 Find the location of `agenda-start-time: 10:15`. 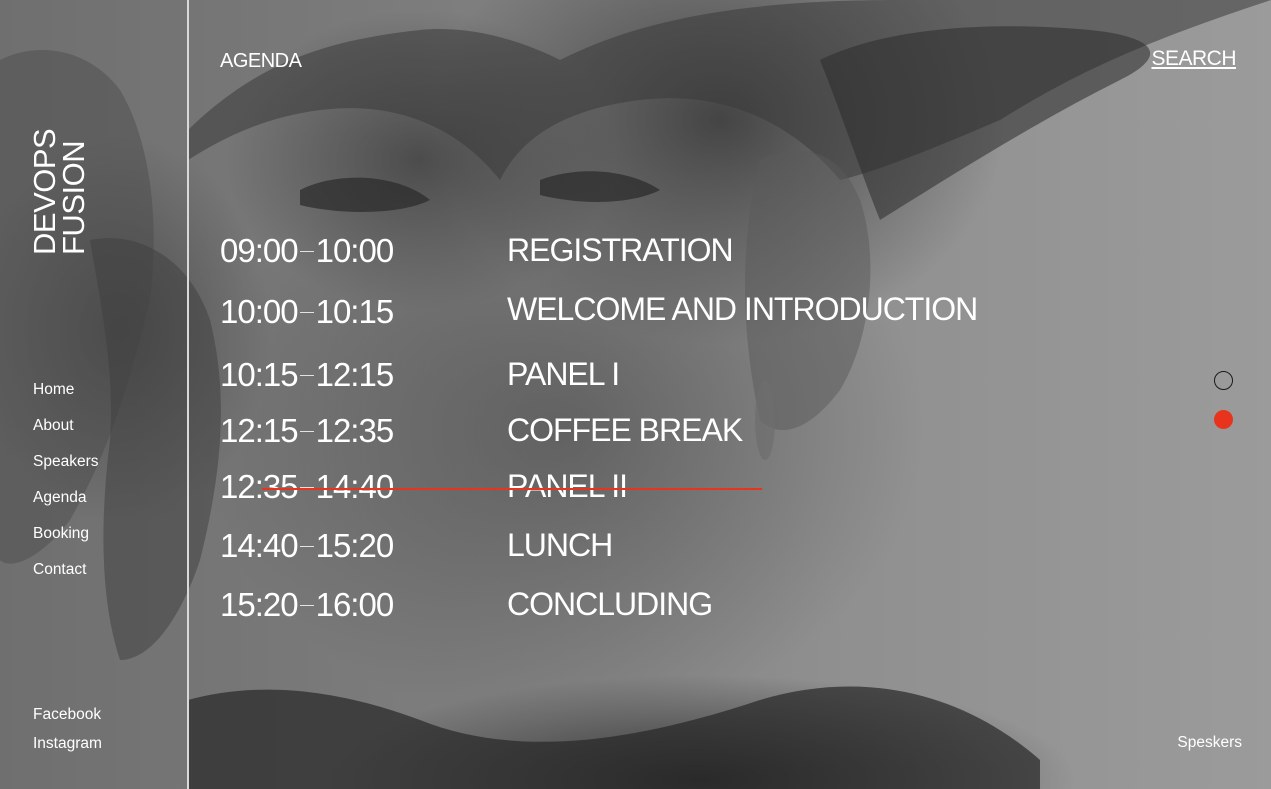

agenda-start-time: 10:15 is located at coordinates (259, 374).